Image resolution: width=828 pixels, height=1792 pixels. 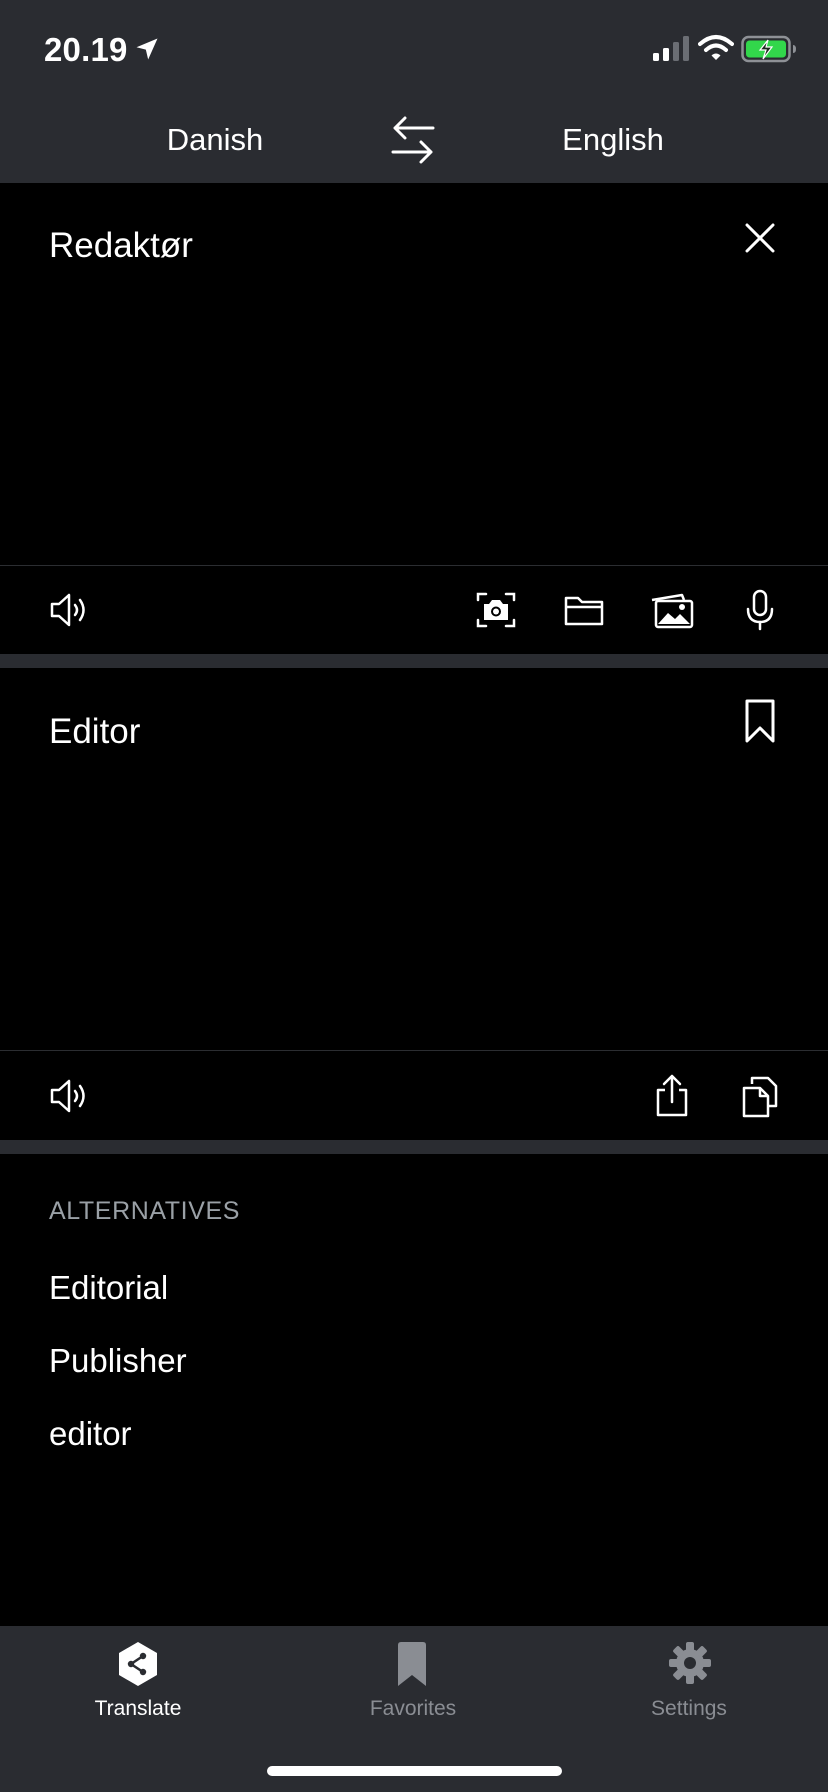 I want to click on camera-scan-icon, so click(x=496, y=610).